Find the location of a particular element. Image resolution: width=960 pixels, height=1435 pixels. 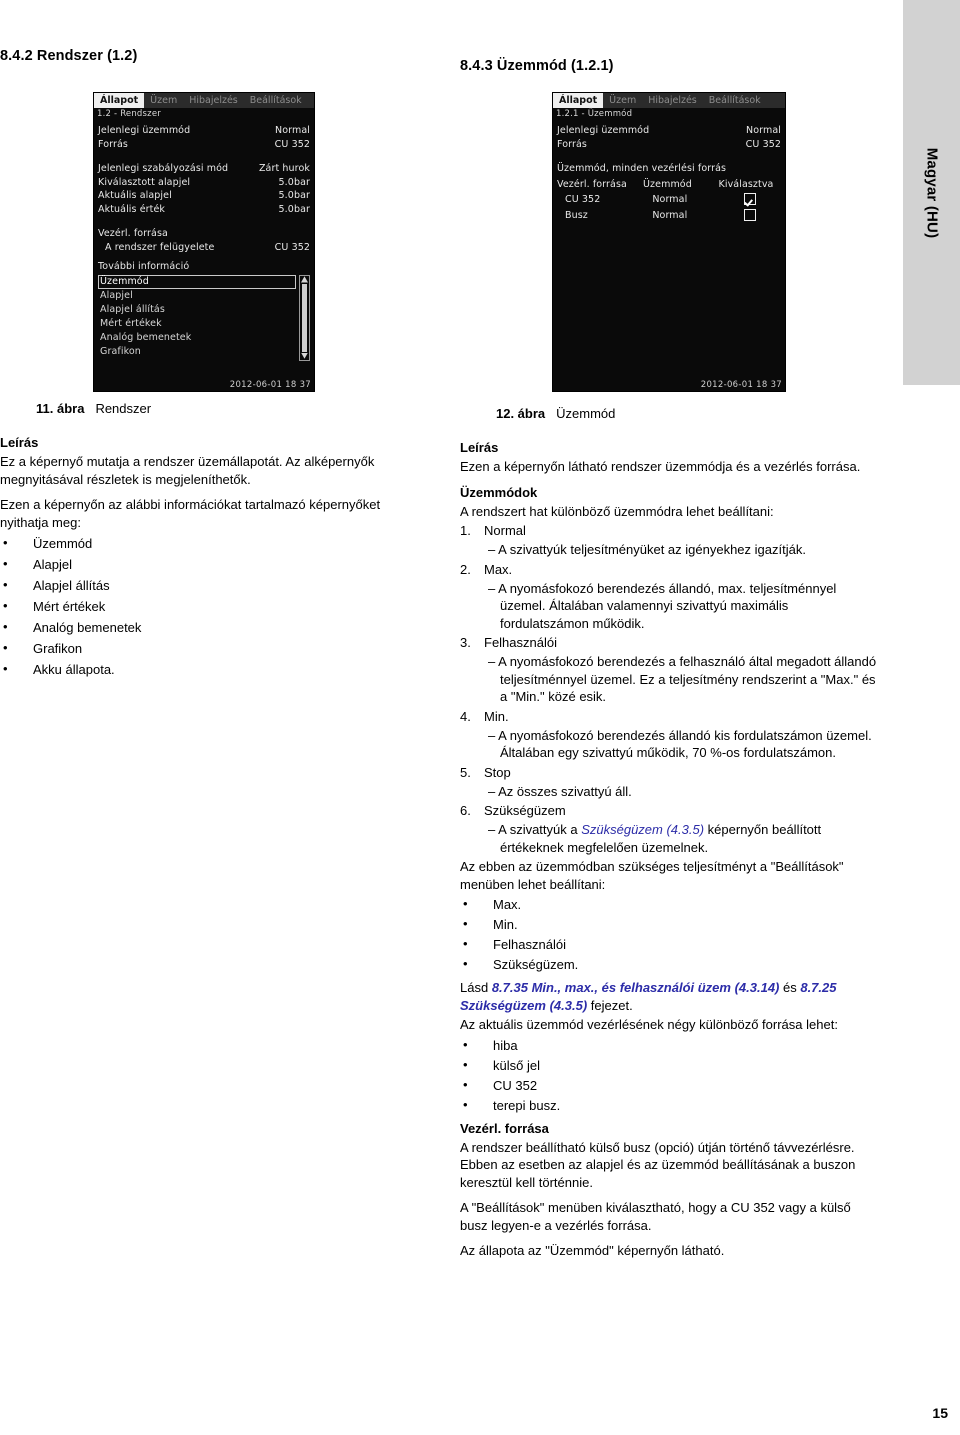

language-side-tab-label: Magyar (HU) is located at coordinates (931, 192).